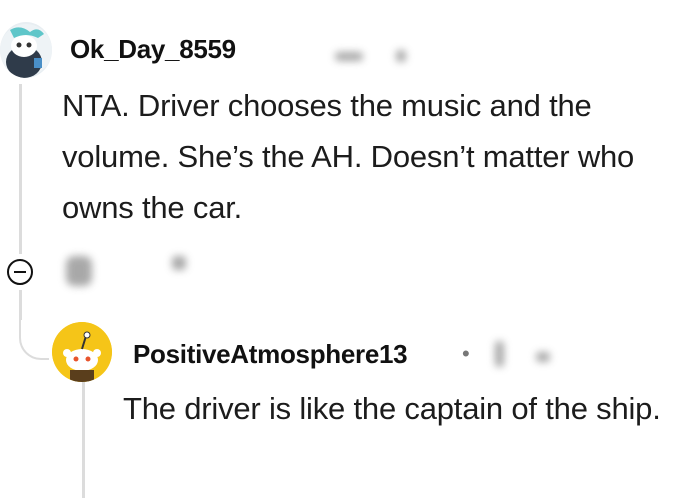 This screenshot has height=498, width=700. Describe the element at coordinates (499, 354) in the screenshot. I see `reply-meta-blurred` at that location.